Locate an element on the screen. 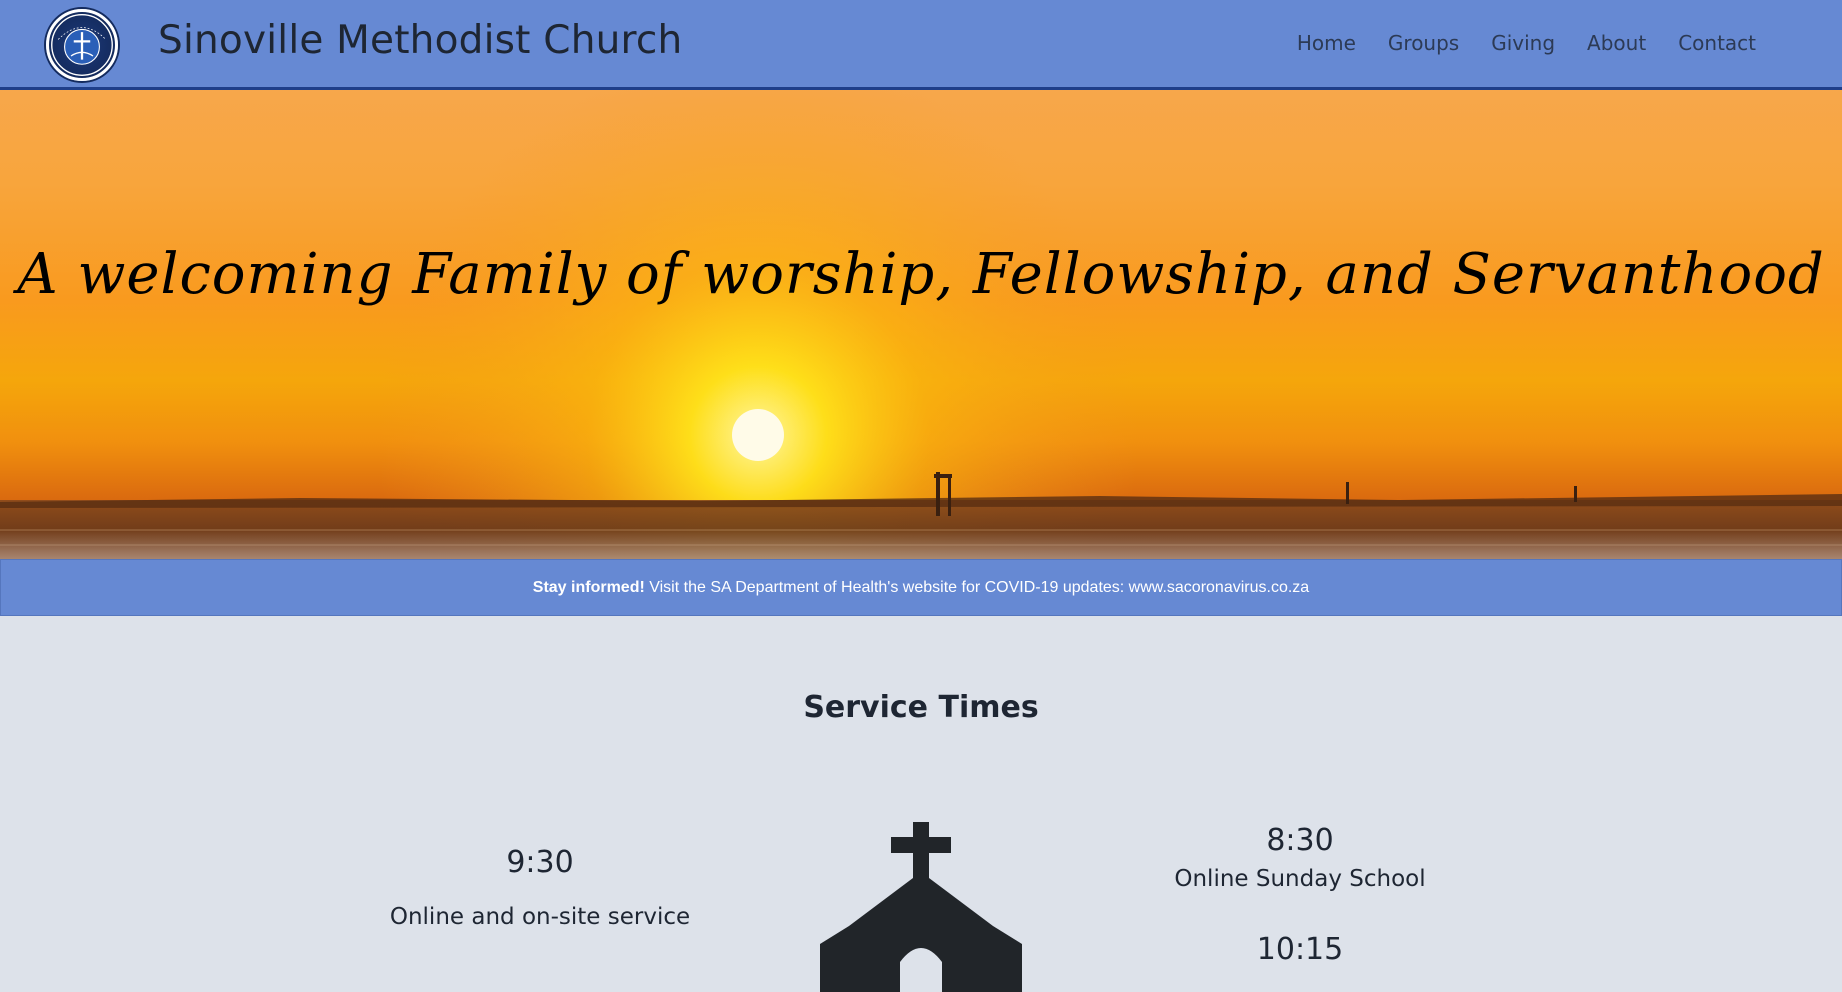  nav-menu: Home Groups Giving About Contact is located at coordinates (1526, 43).